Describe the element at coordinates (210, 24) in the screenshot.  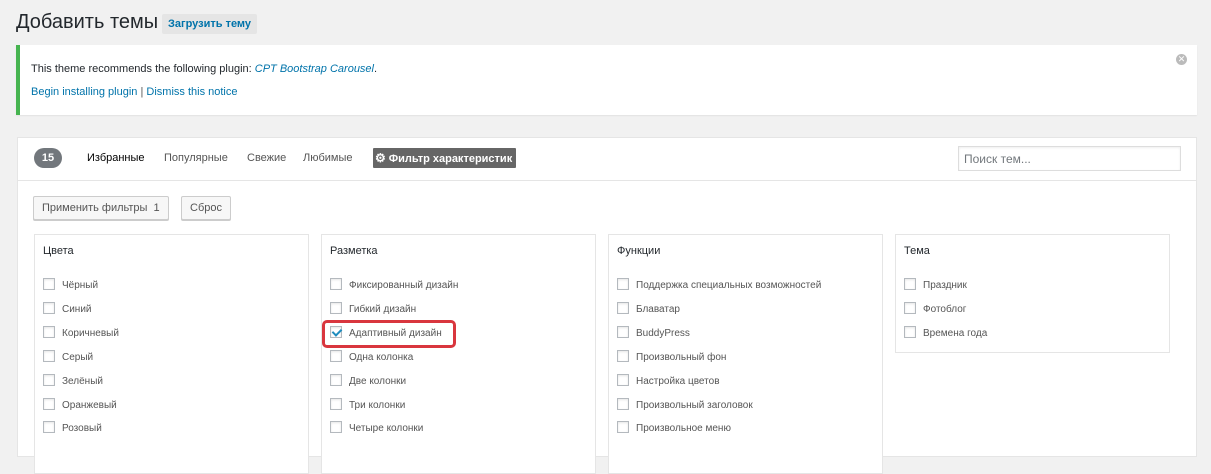
I see `upload-theme-button: Загрузить тему` at that location.